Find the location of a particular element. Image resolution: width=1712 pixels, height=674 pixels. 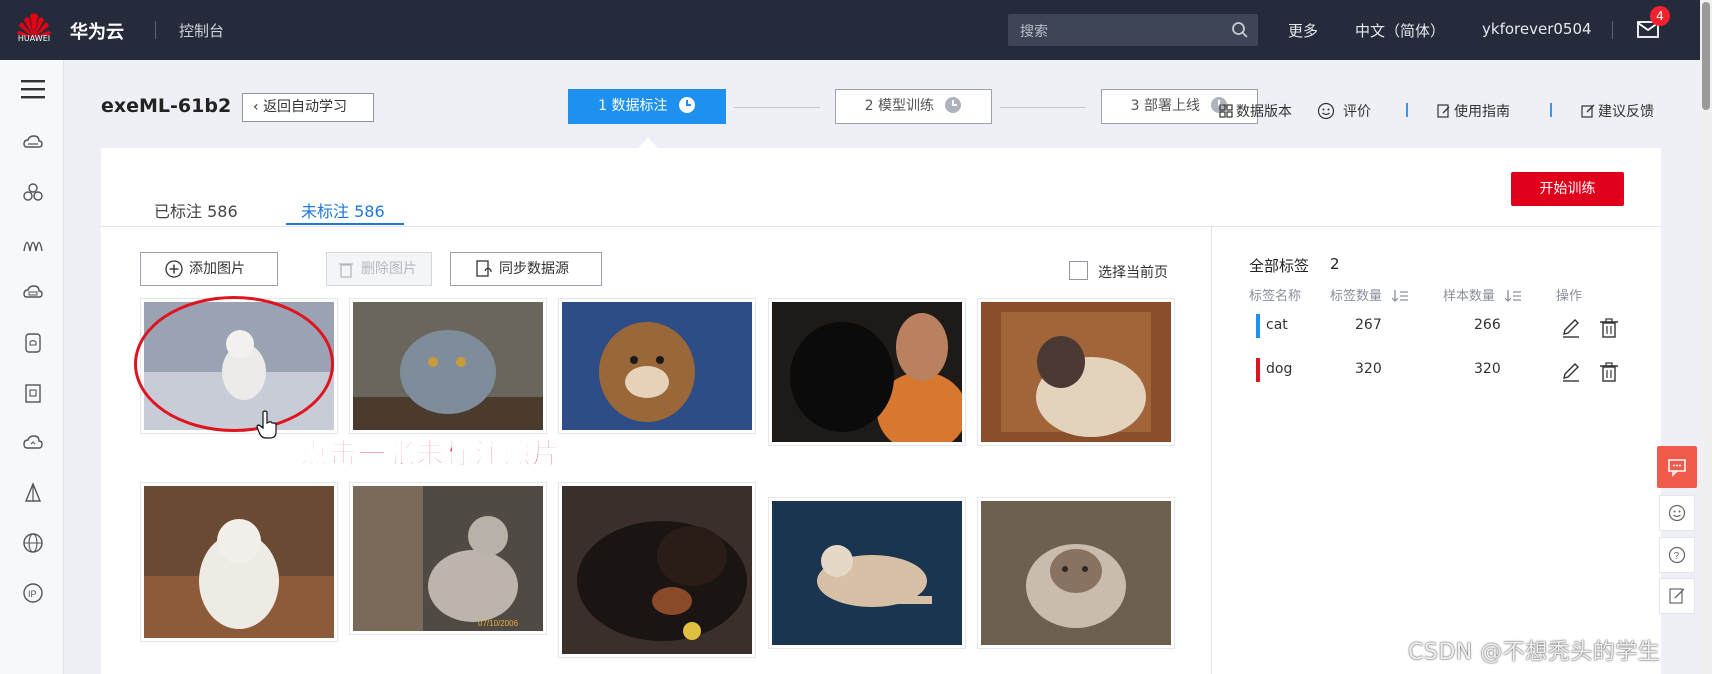

data-version-label: 数据版本 is located at coordinates (1264, 112).